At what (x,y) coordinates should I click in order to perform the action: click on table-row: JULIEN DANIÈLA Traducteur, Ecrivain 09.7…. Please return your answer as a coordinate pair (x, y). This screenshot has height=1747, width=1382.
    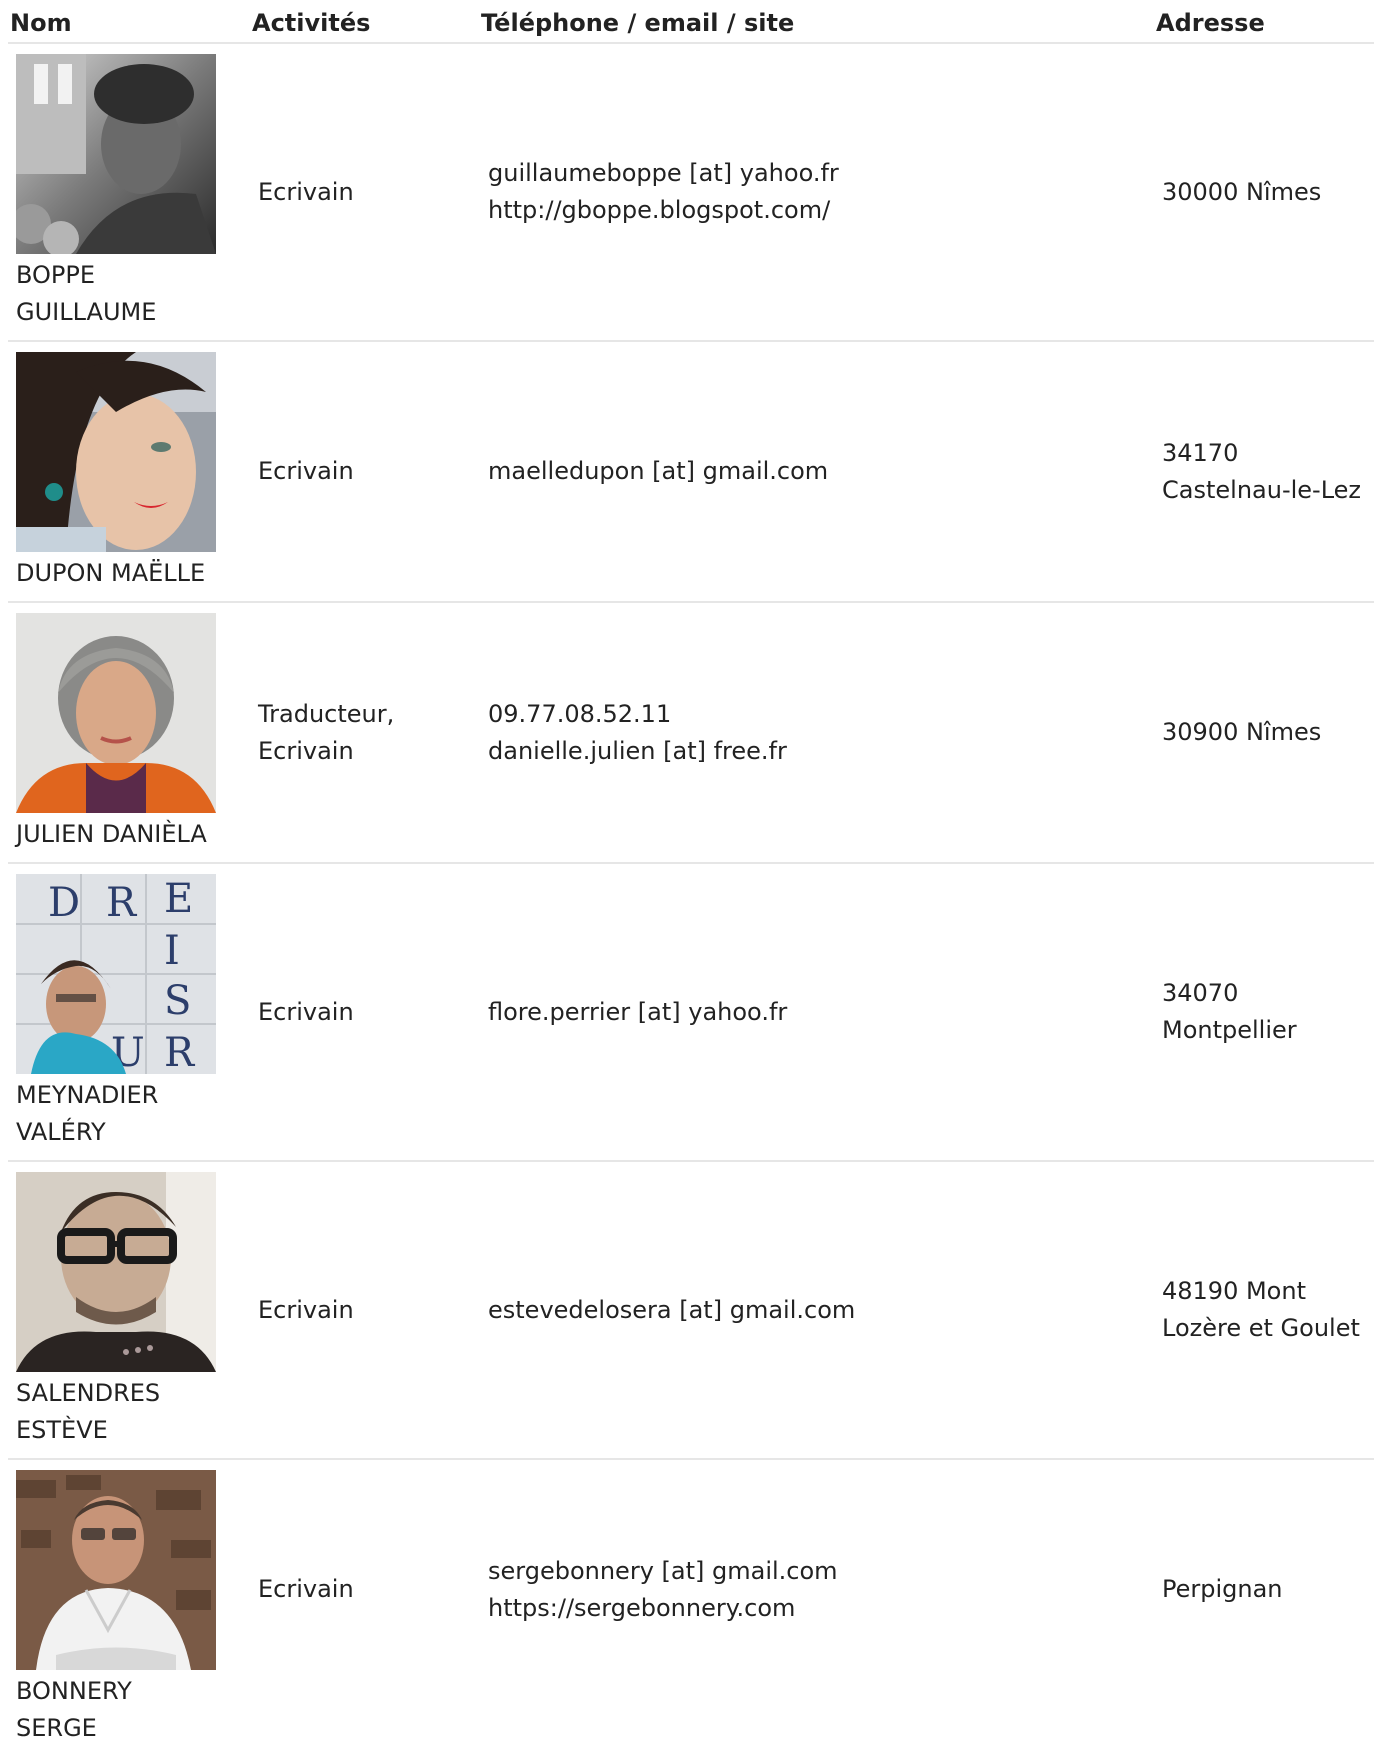
    Looking at the image, I should click on (691, 733).